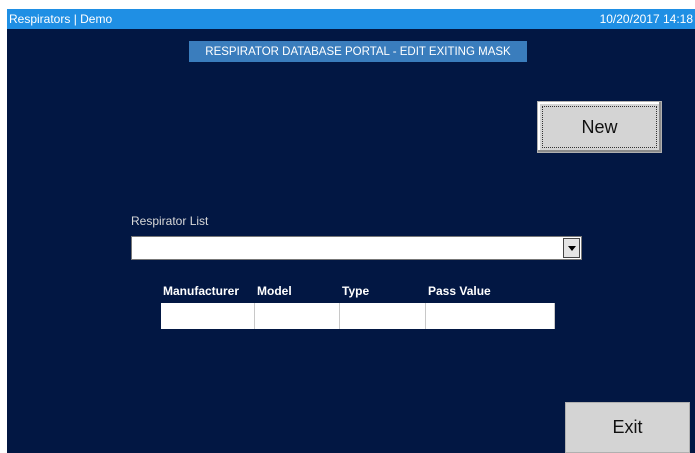 Image resolution: width=695 pixels, height=453 pixels. What do you see at coordinates (61, 19) in the screenshot?
I see `app-title: Respirators | Demo` at bounding box center [61, 19].